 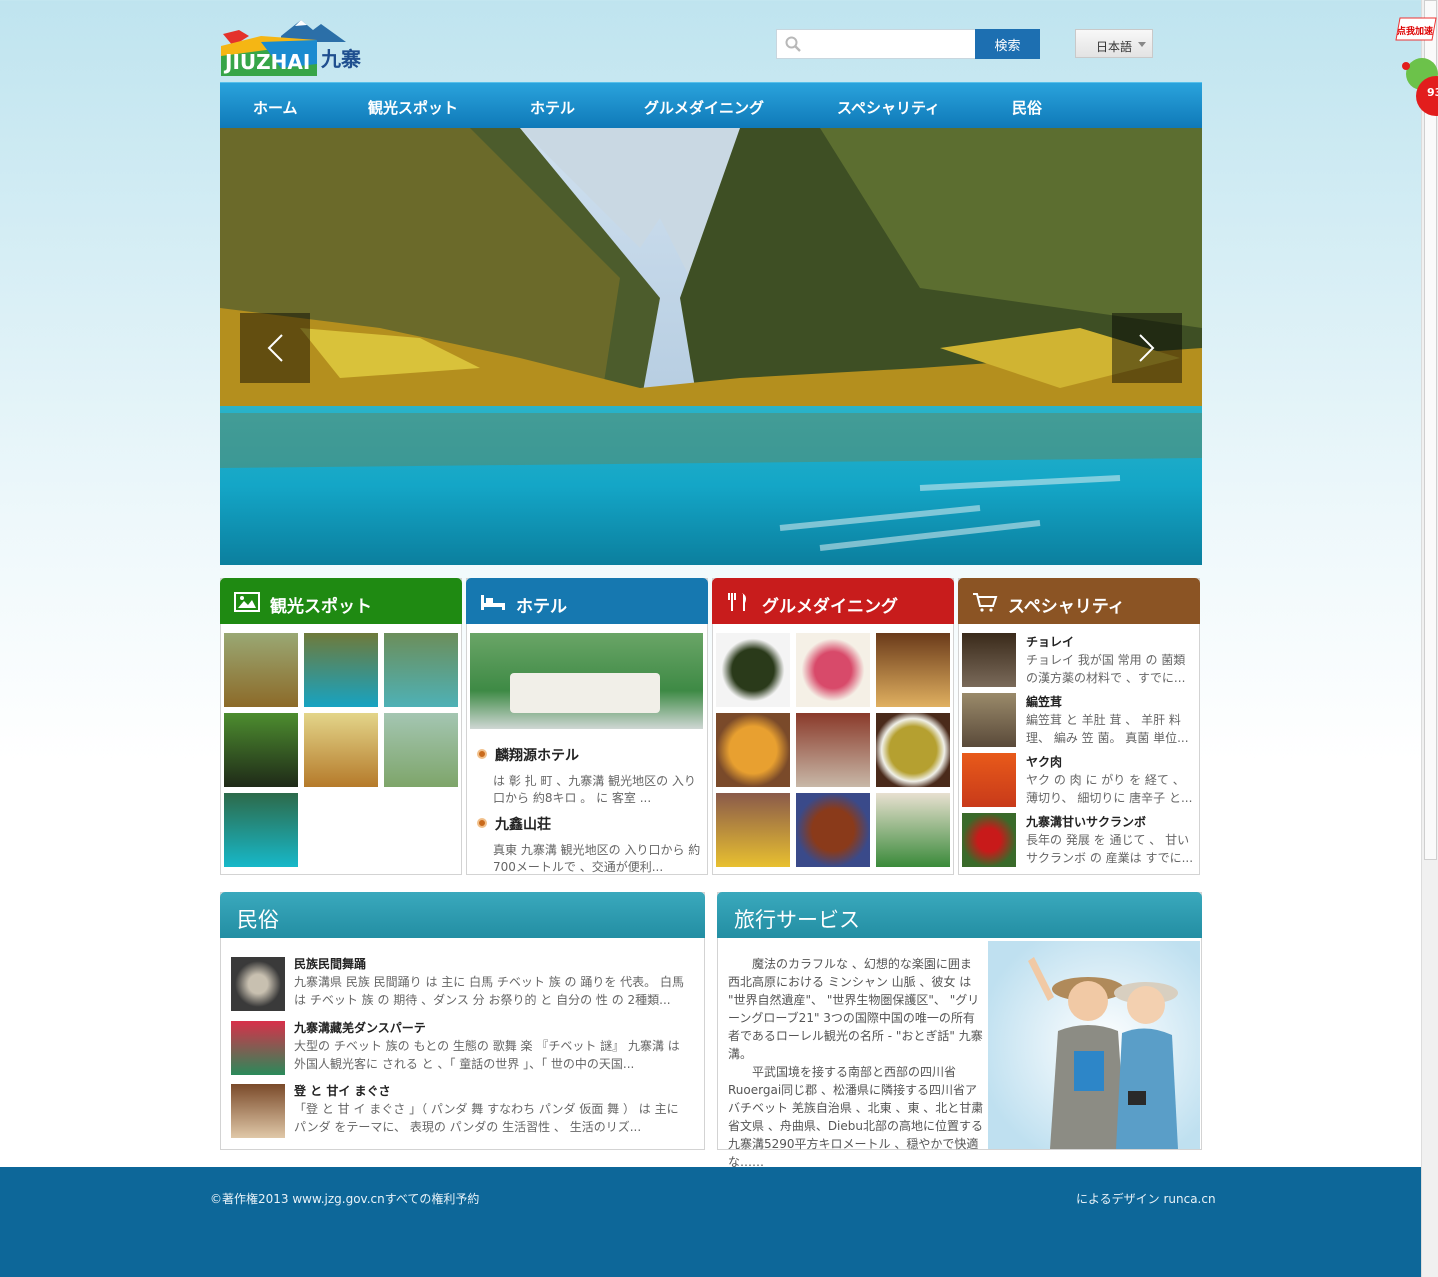 I want to click on hotel-name: 九鑫山荘, so click(x=523, y=825).